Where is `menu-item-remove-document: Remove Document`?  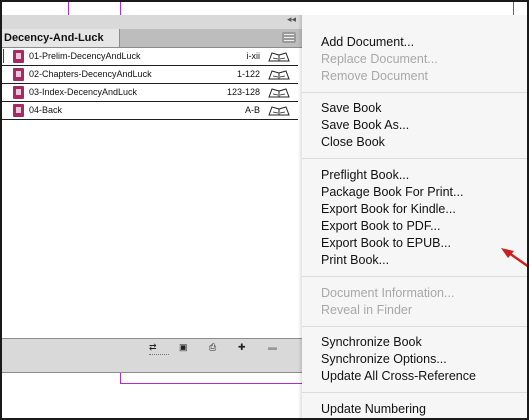 menu-item-remove-document: Remove Document is located at coordinates (374, 76).